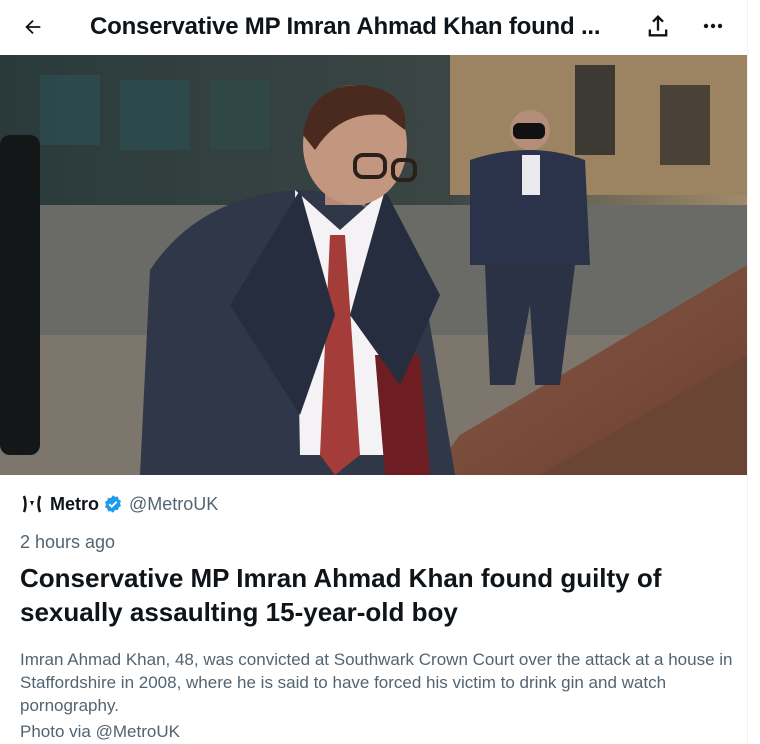 The width and height of the screenshot is (760, 744). I want to click on share-button, so click(658, 26).